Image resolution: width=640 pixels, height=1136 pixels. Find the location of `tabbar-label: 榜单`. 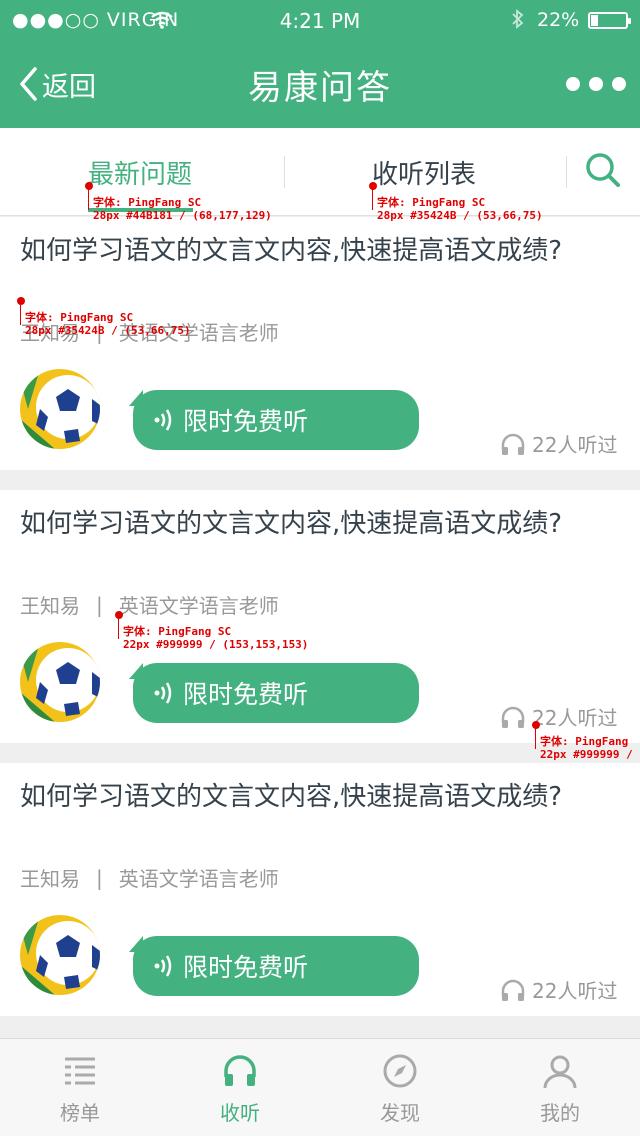

tabbar-label: 榜单 is located at coordinates (80, 1113).